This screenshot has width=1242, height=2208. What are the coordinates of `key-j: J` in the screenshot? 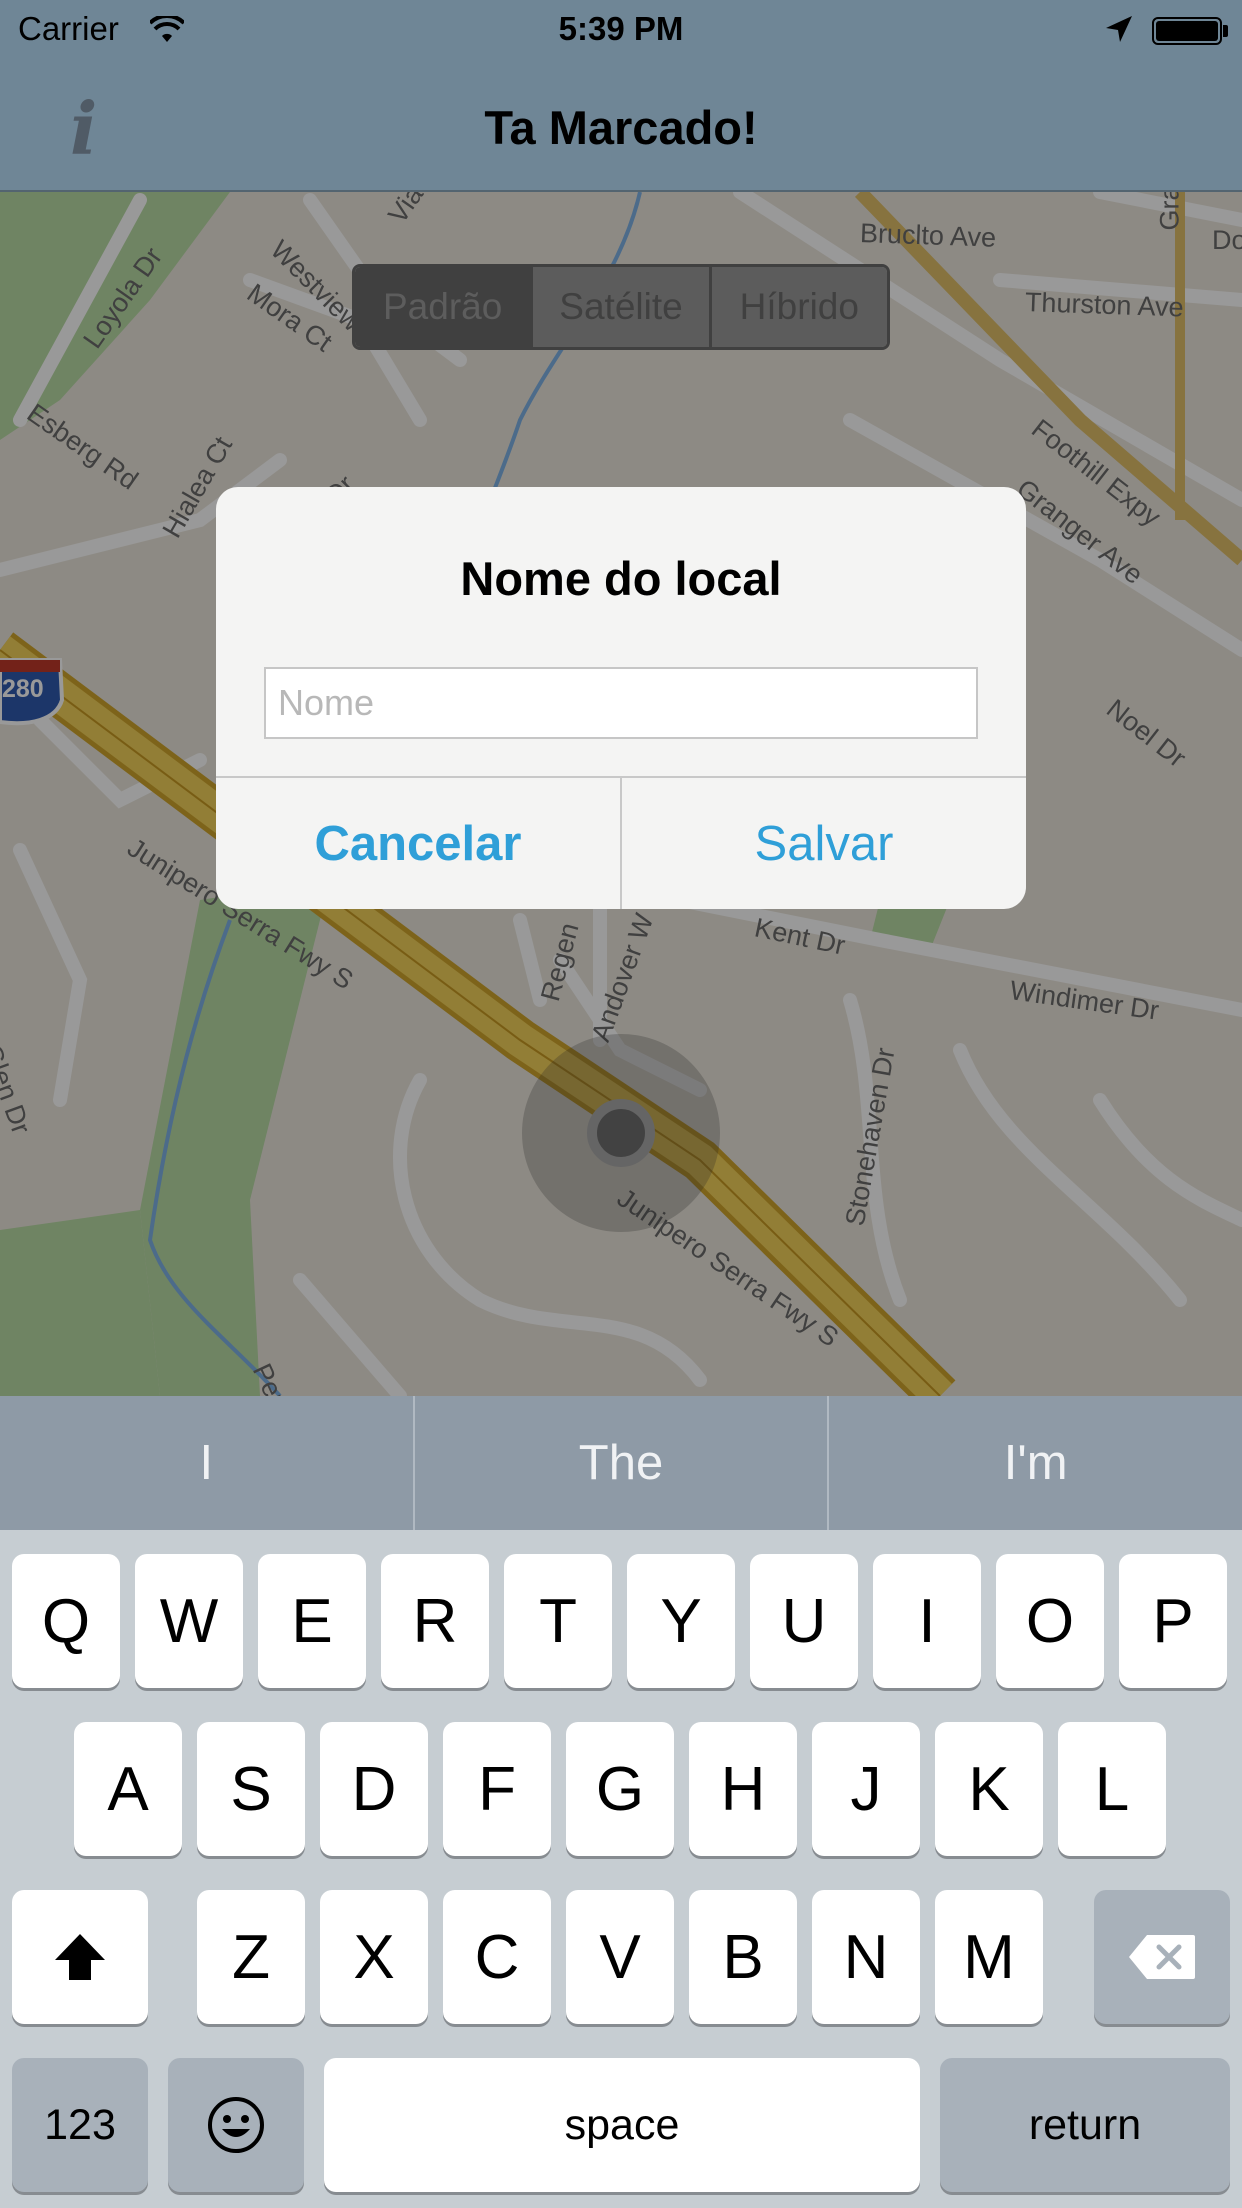 It's located at (866, 1789).